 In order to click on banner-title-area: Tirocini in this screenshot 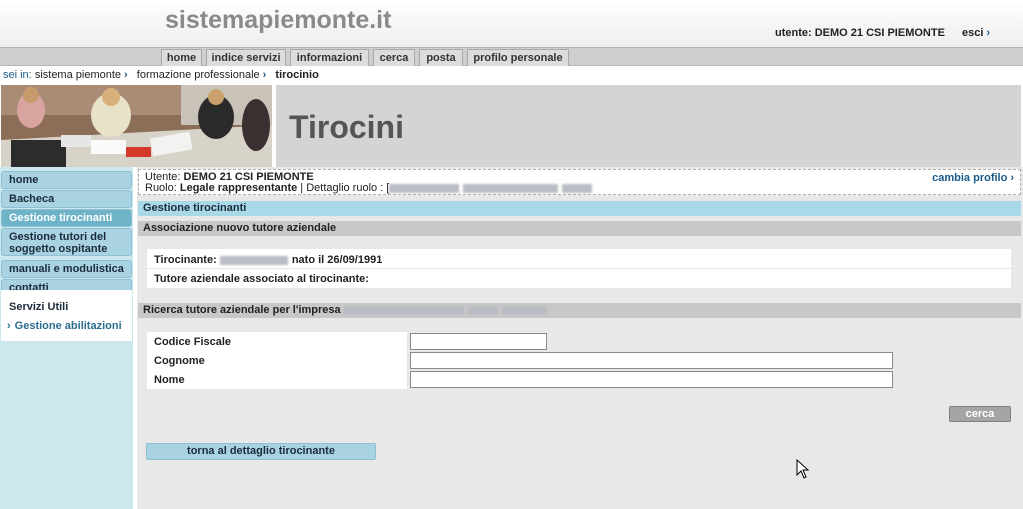, I will do `click(648, 126)`.